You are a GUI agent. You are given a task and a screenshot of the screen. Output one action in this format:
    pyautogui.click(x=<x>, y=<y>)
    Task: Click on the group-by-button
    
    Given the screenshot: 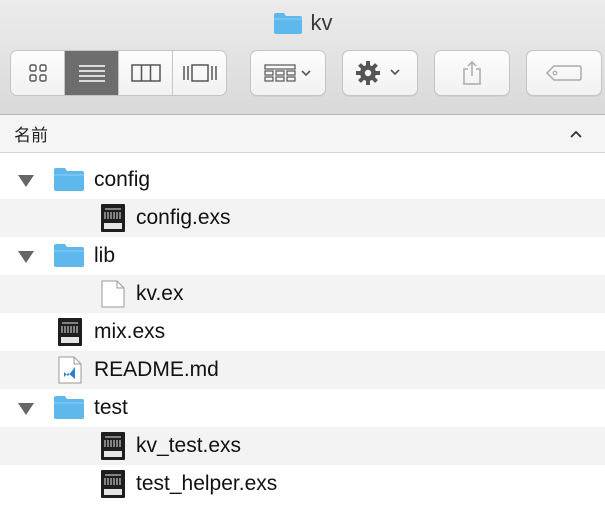 What is the action you would take?
    pyautogui.click(x=288, y=73)
    